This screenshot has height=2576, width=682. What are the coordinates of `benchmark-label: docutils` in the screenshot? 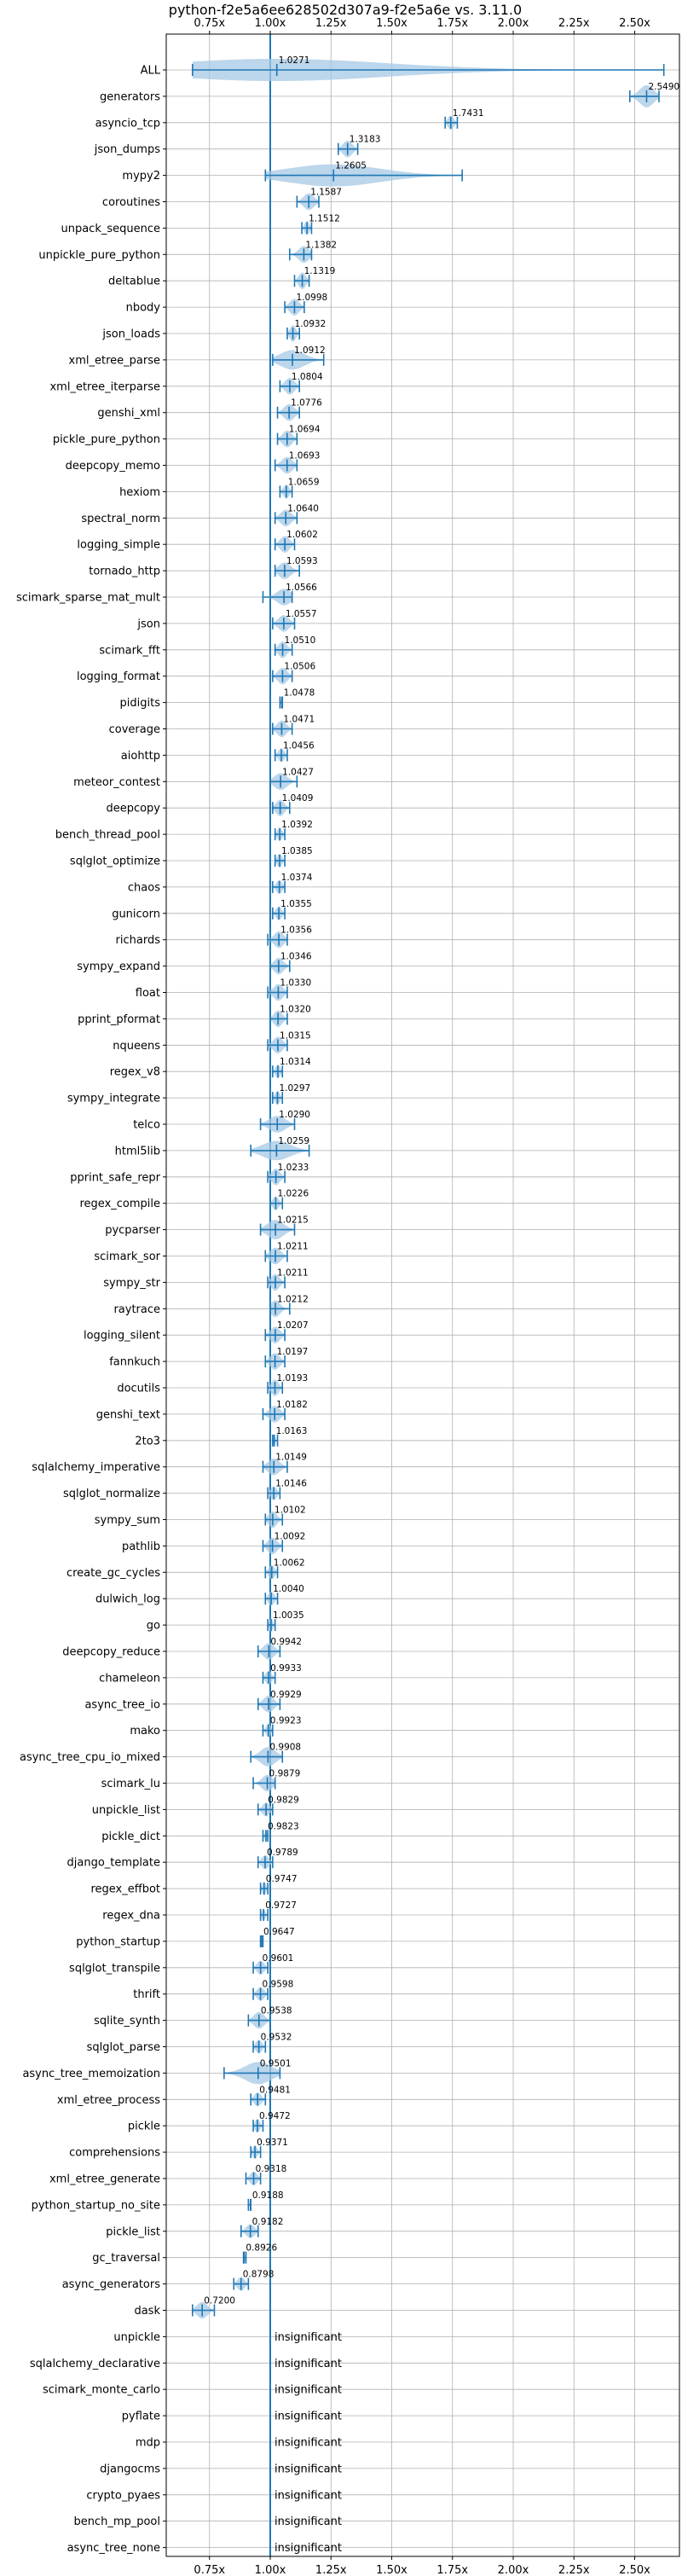 It's located at (138, 1389).